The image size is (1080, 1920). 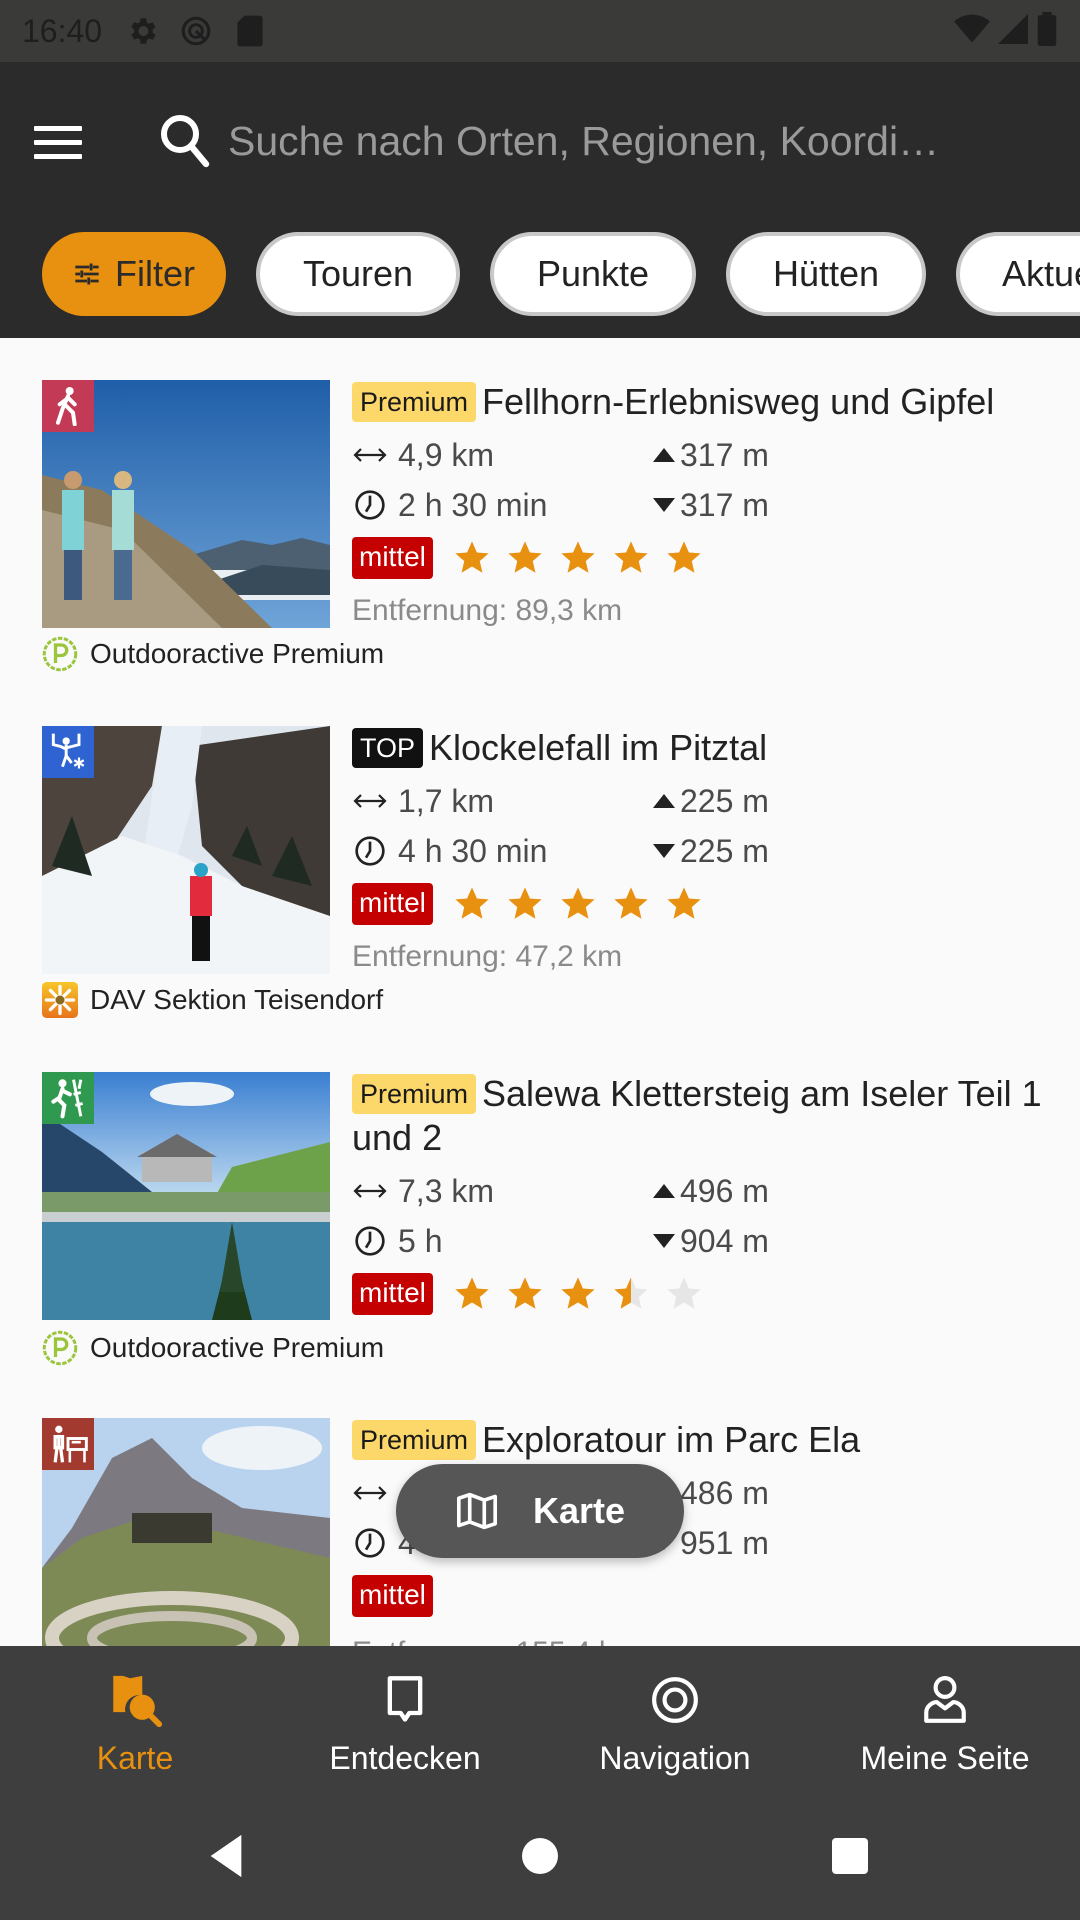 What do you see at coordinates (540, 200) in the screenshot?
I see `app-bar: Filter Touren Punkte Hütten Aktue` at bounding box center [540, 200].